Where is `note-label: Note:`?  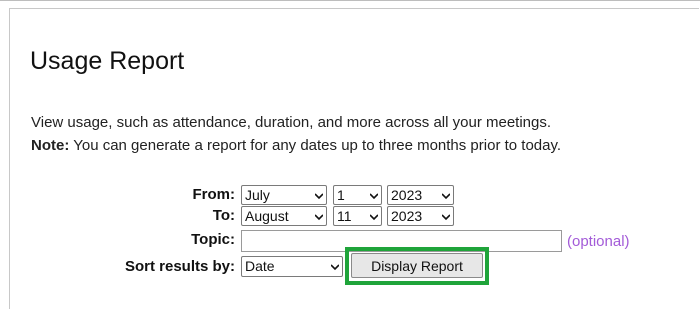
note-label: Note: is located at coordinates (50, 145).